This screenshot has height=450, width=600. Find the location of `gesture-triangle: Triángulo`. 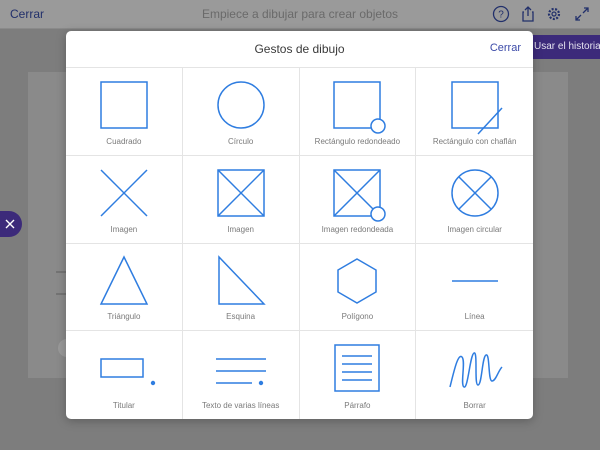

gesture-triangle: Triángulo is located at coordinates (124, 287).